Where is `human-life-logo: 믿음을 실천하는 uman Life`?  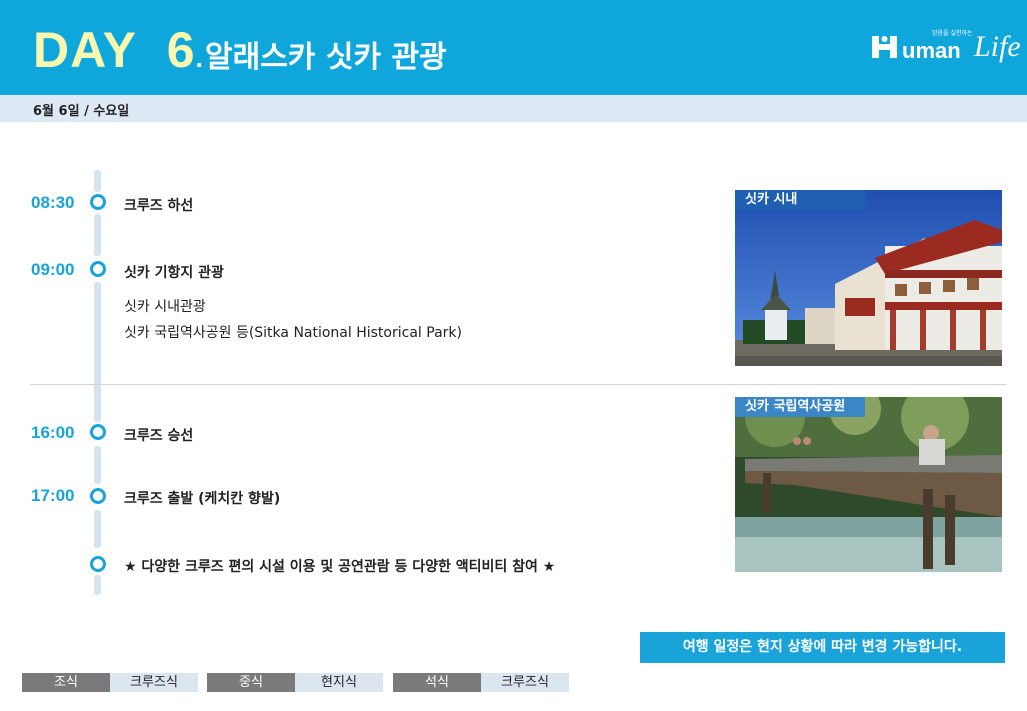 human-life-logo: 믿음을 실천하는 uman Life is located at coordinates (945, 50).